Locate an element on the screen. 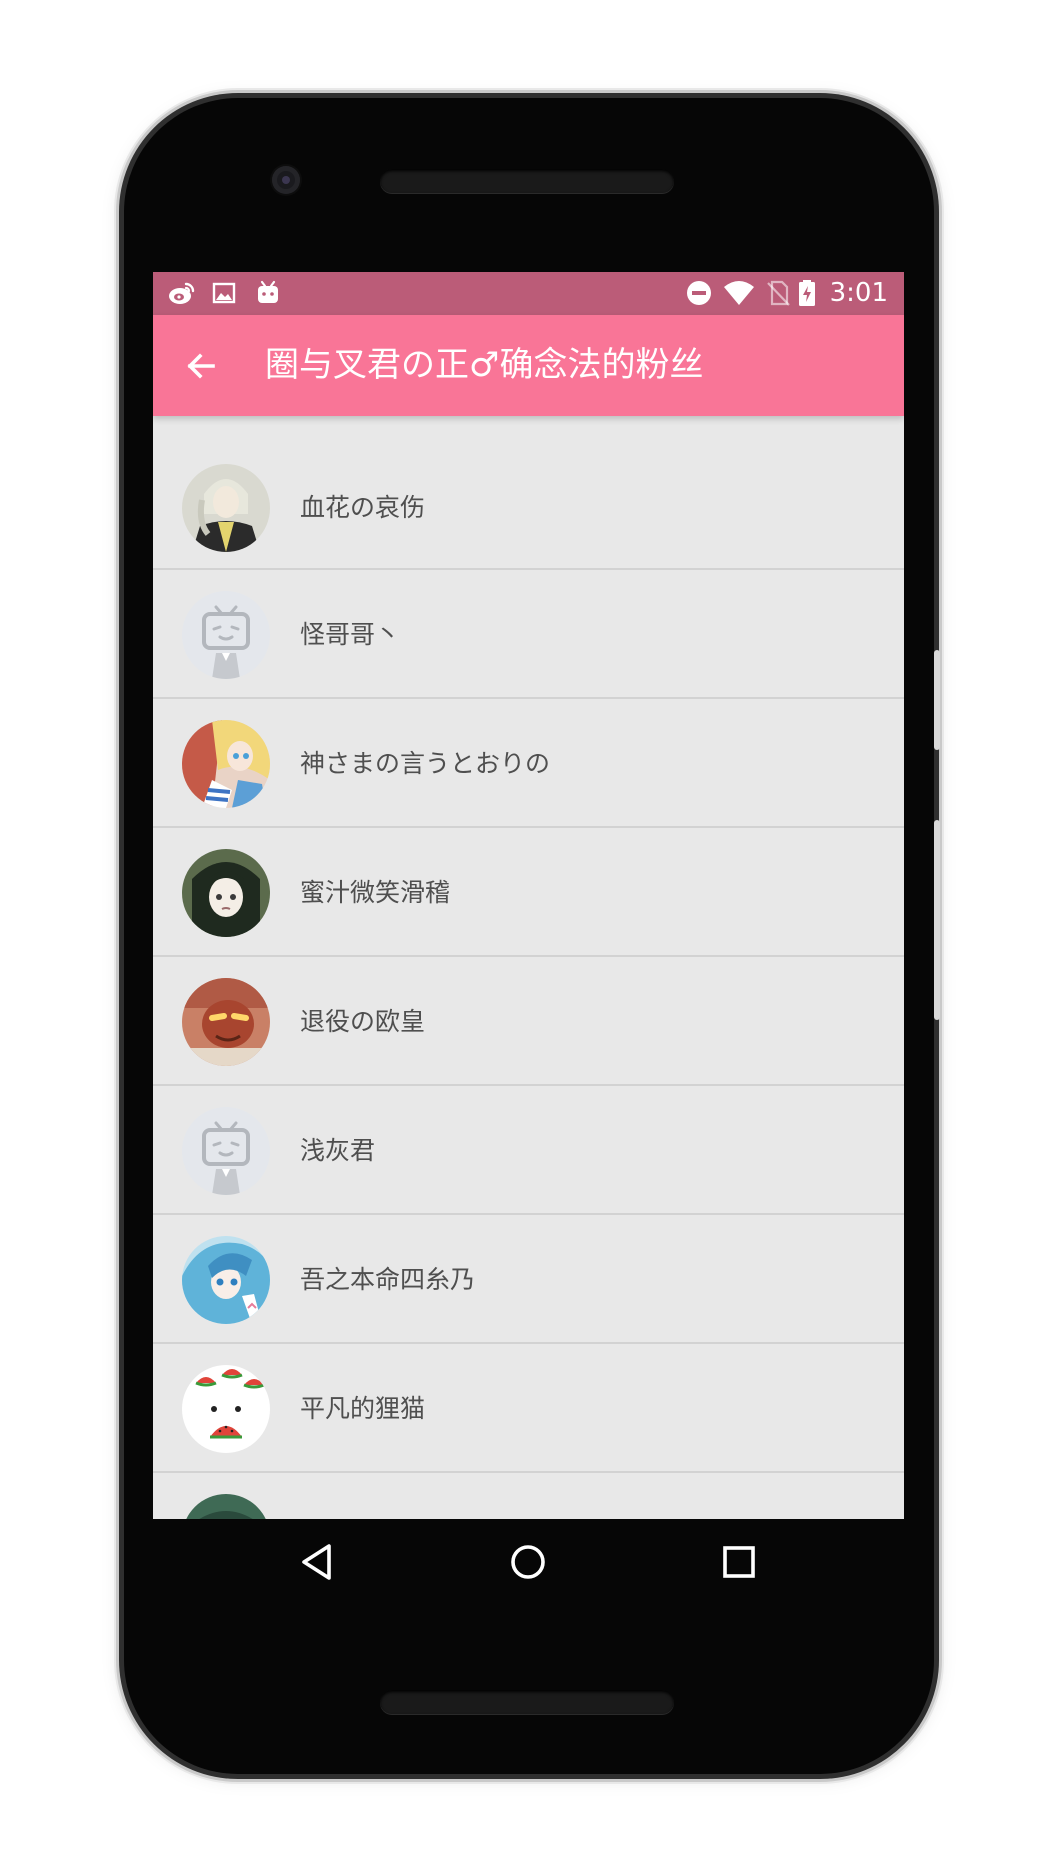 The width and height of the screenshot is (1055, 1875). list-item is located at coordinates (528, 1496).